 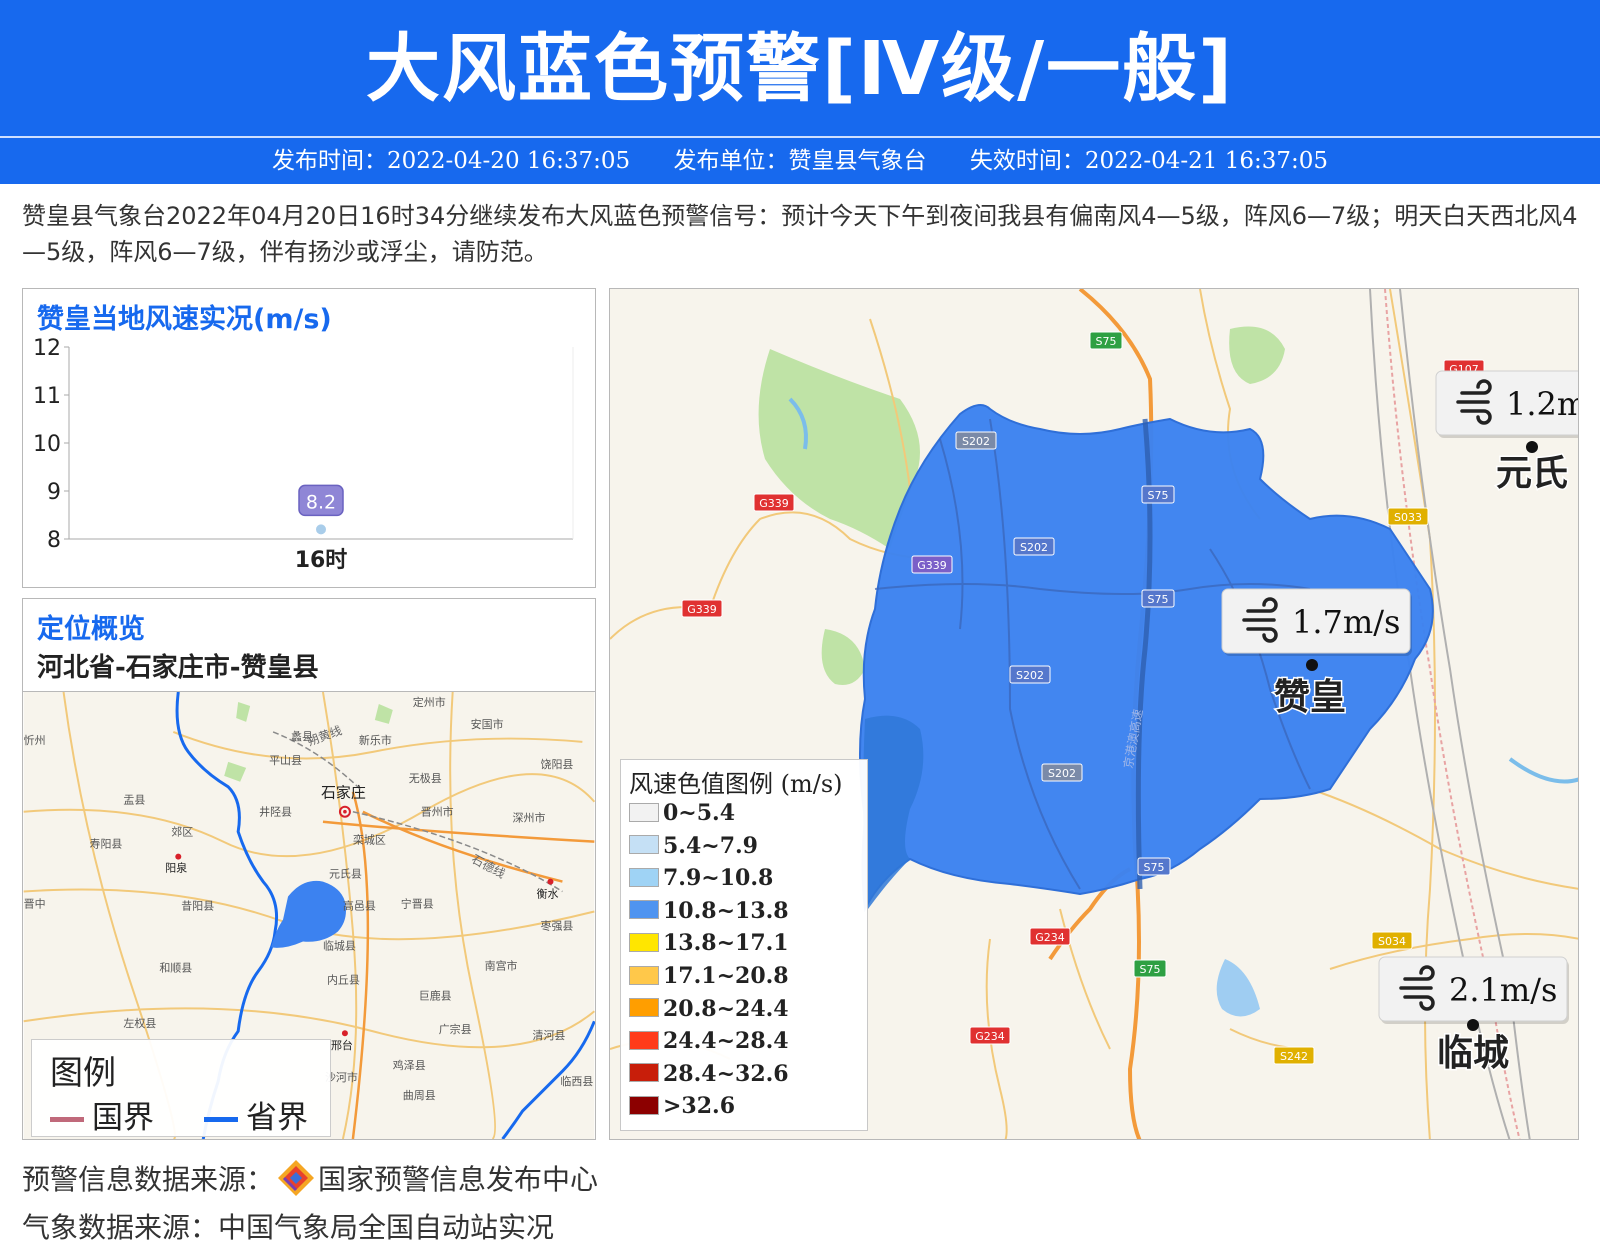 I want to click on road-shield-label: S034, so click(x=1392, y=941).